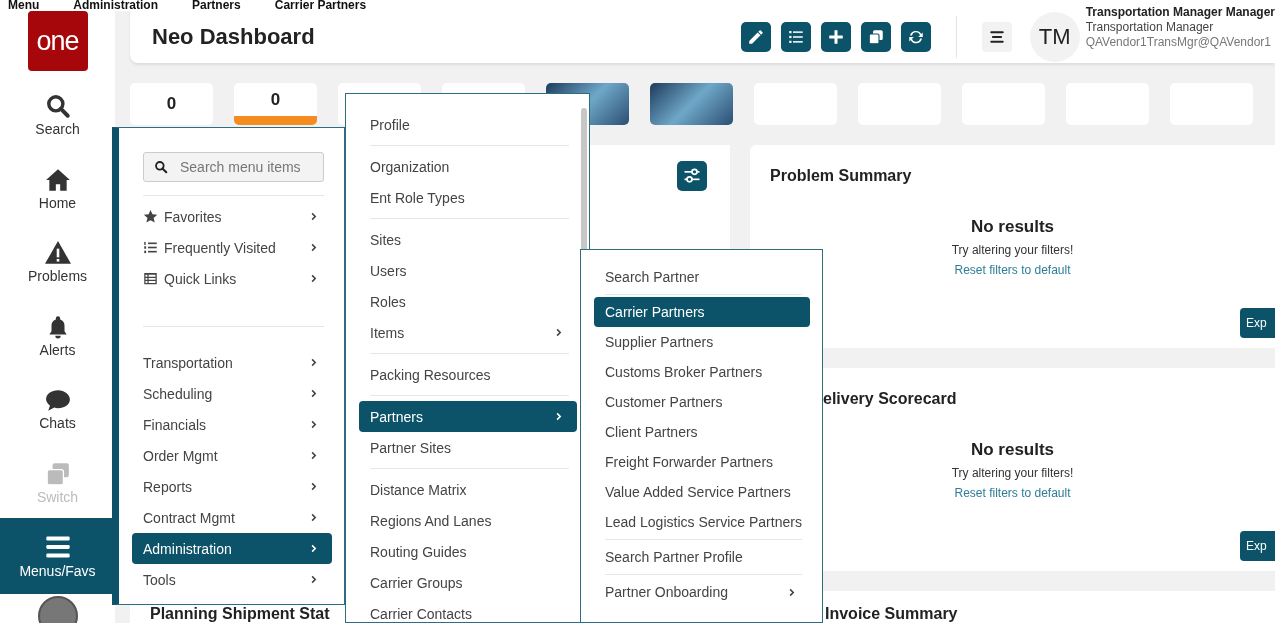 This screenshot has height=623, width=1275. Describe the element at coordinates (891, 614) in the screenshot. I see `card-title: Invoice Summary` at that location.